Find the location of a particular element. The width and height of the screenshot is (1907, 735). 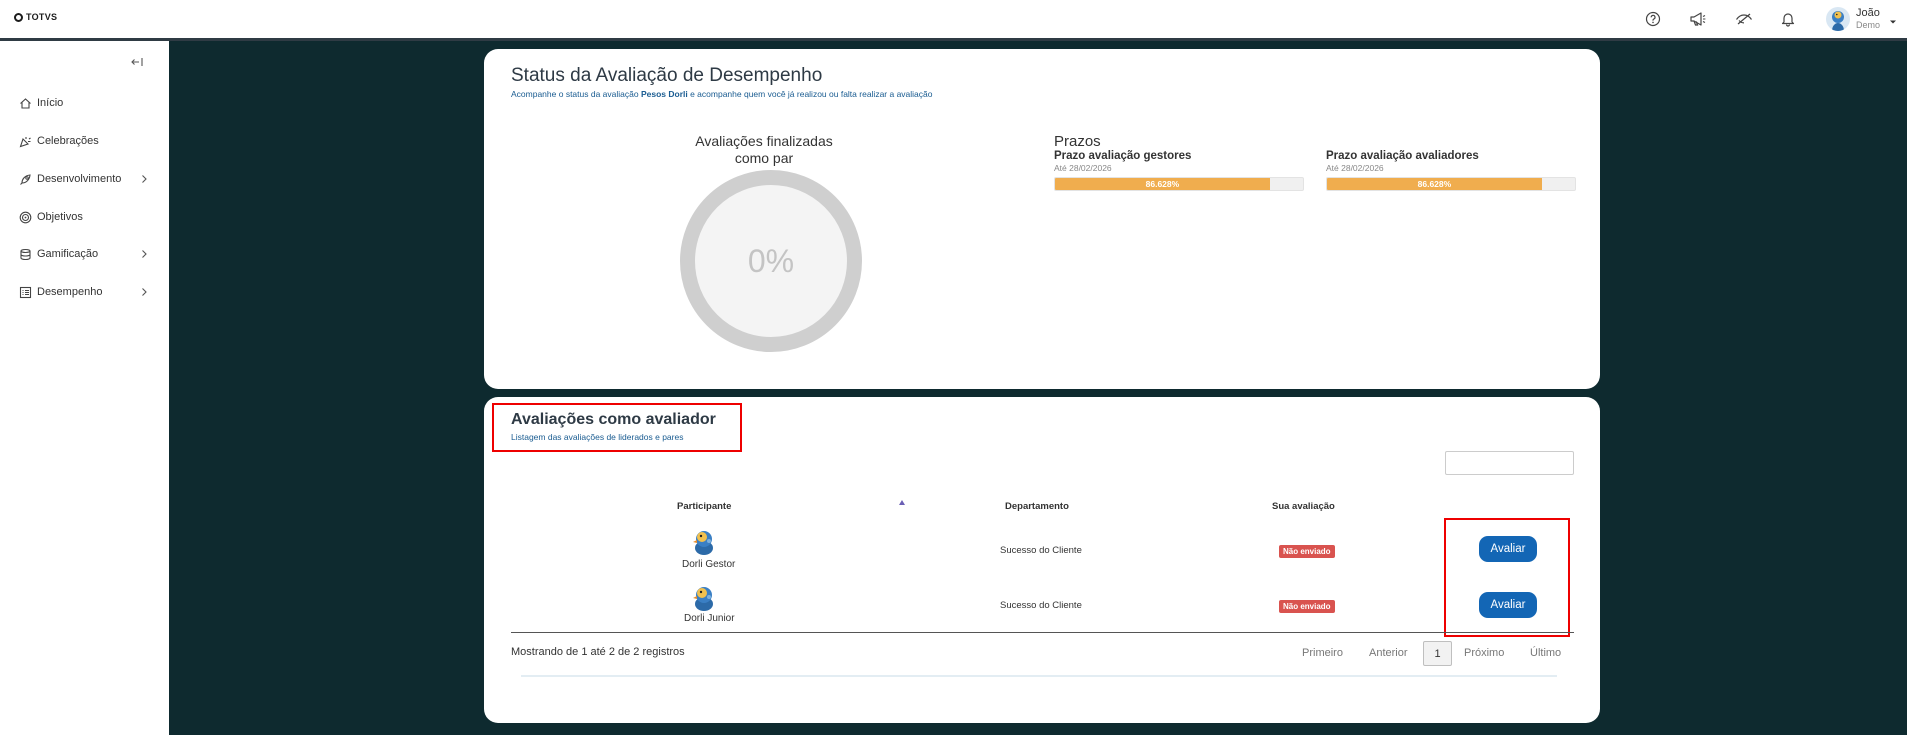

prazos-title: Prazos is located at coordinates (1077, 141).